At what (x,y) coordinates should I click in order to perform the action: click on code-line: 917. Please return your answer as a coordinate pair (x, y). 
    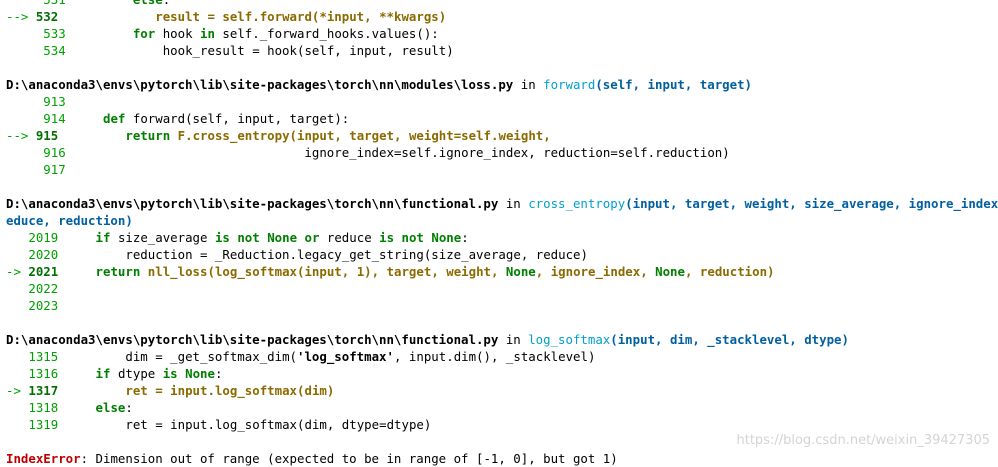
    Looking at the image, I should click on (502, 169).